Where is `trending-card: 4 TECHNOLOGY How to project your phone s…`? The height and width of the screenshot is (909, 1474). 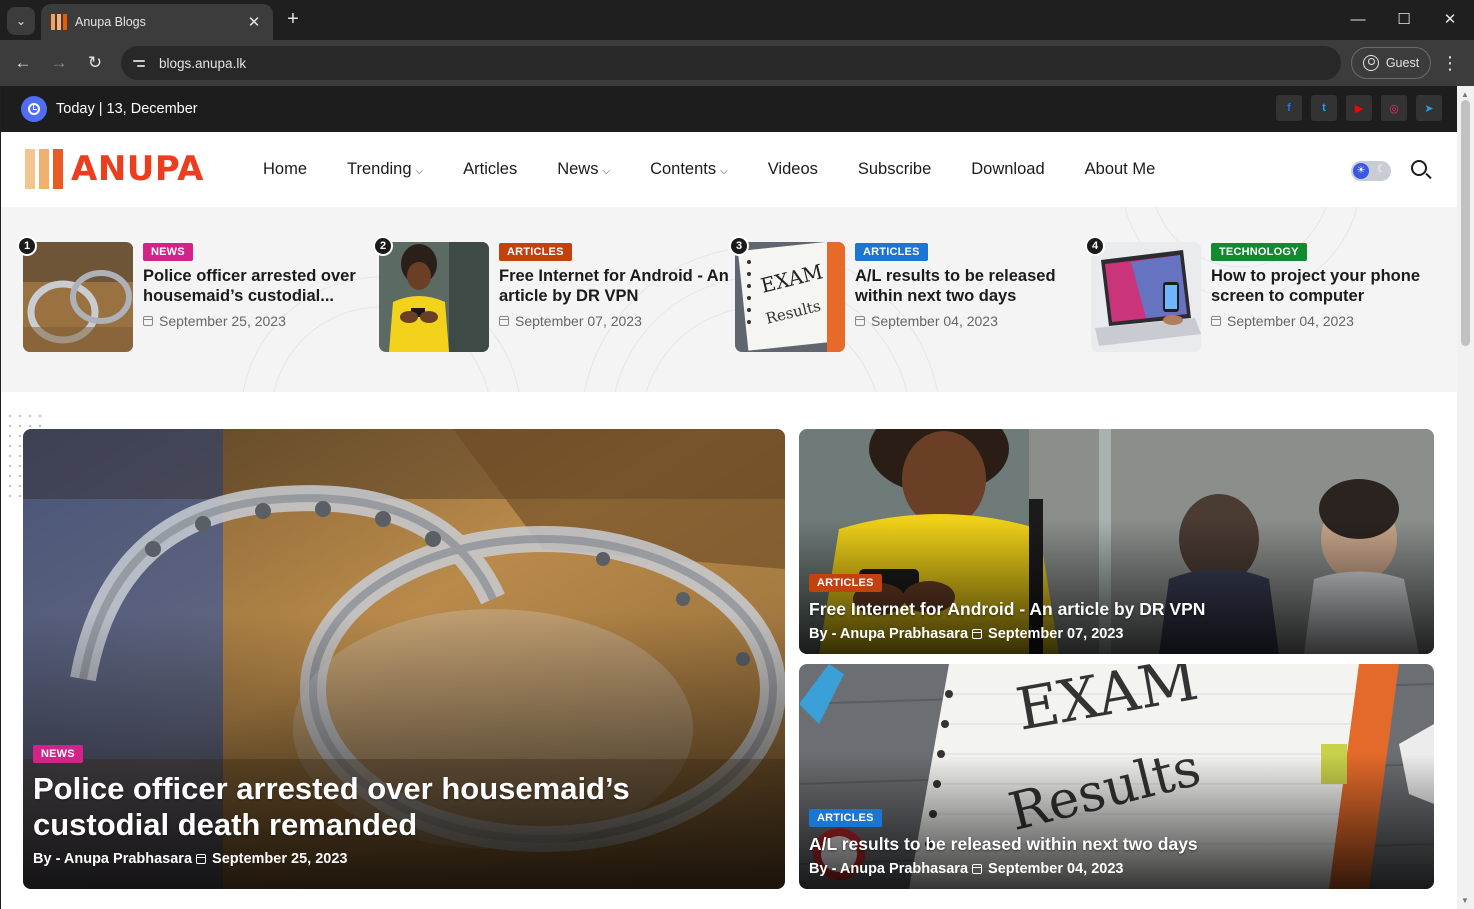 trending-card: 4 TECHNOLOGY How to project your phone s… is located at coordinates (1263, 294).